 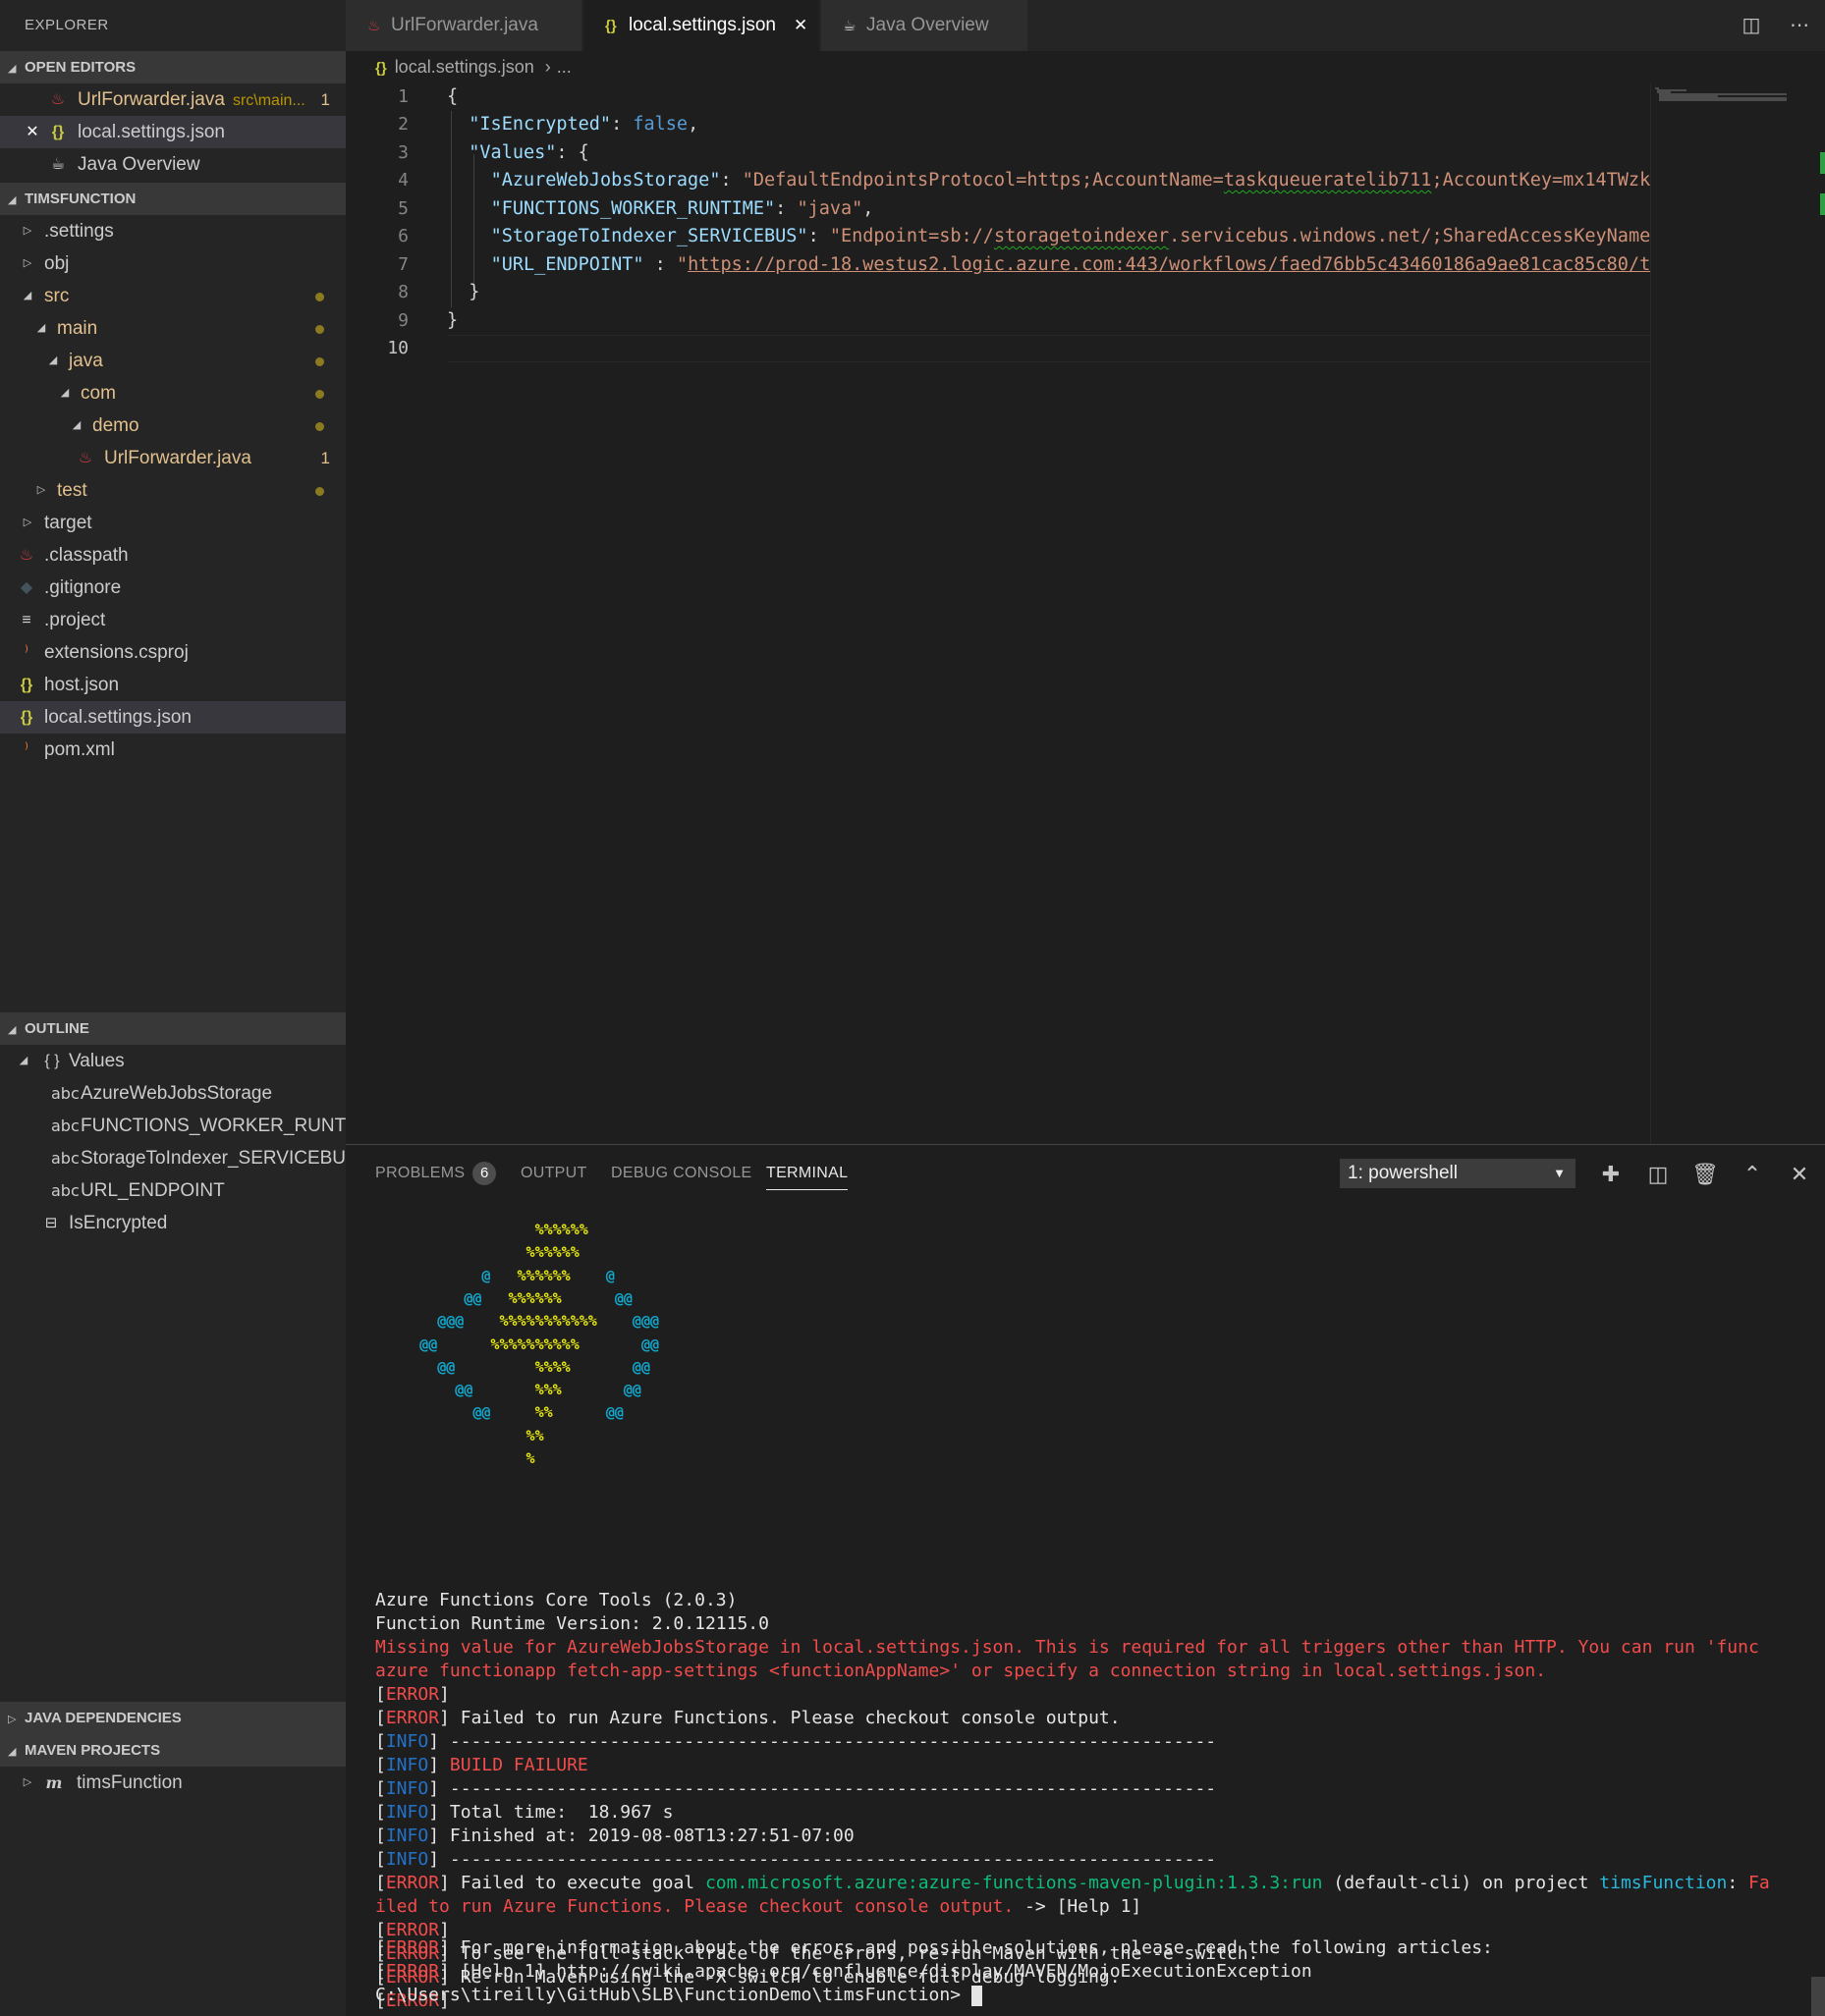 I want to click on tree-item-java: ◢ java, so click(x=173, y=361).